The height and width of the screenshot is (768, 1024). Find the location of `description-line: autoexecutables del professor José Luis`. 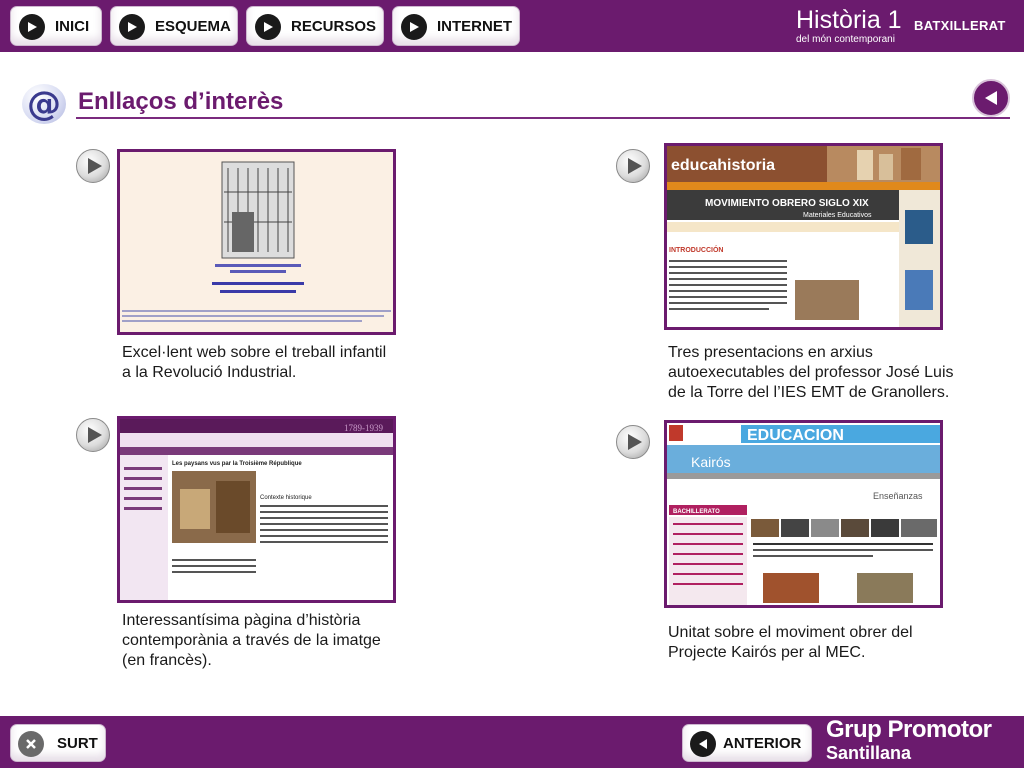

description-line: autoexecutables del professor José Luis is located at coordinates (811, 372).